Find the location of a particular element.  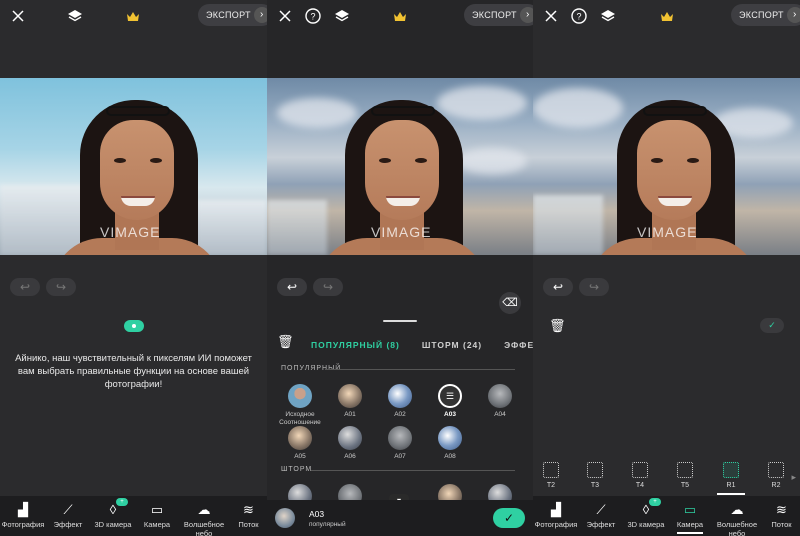

filter-a02: A02 is located at coordinates (400, 401).